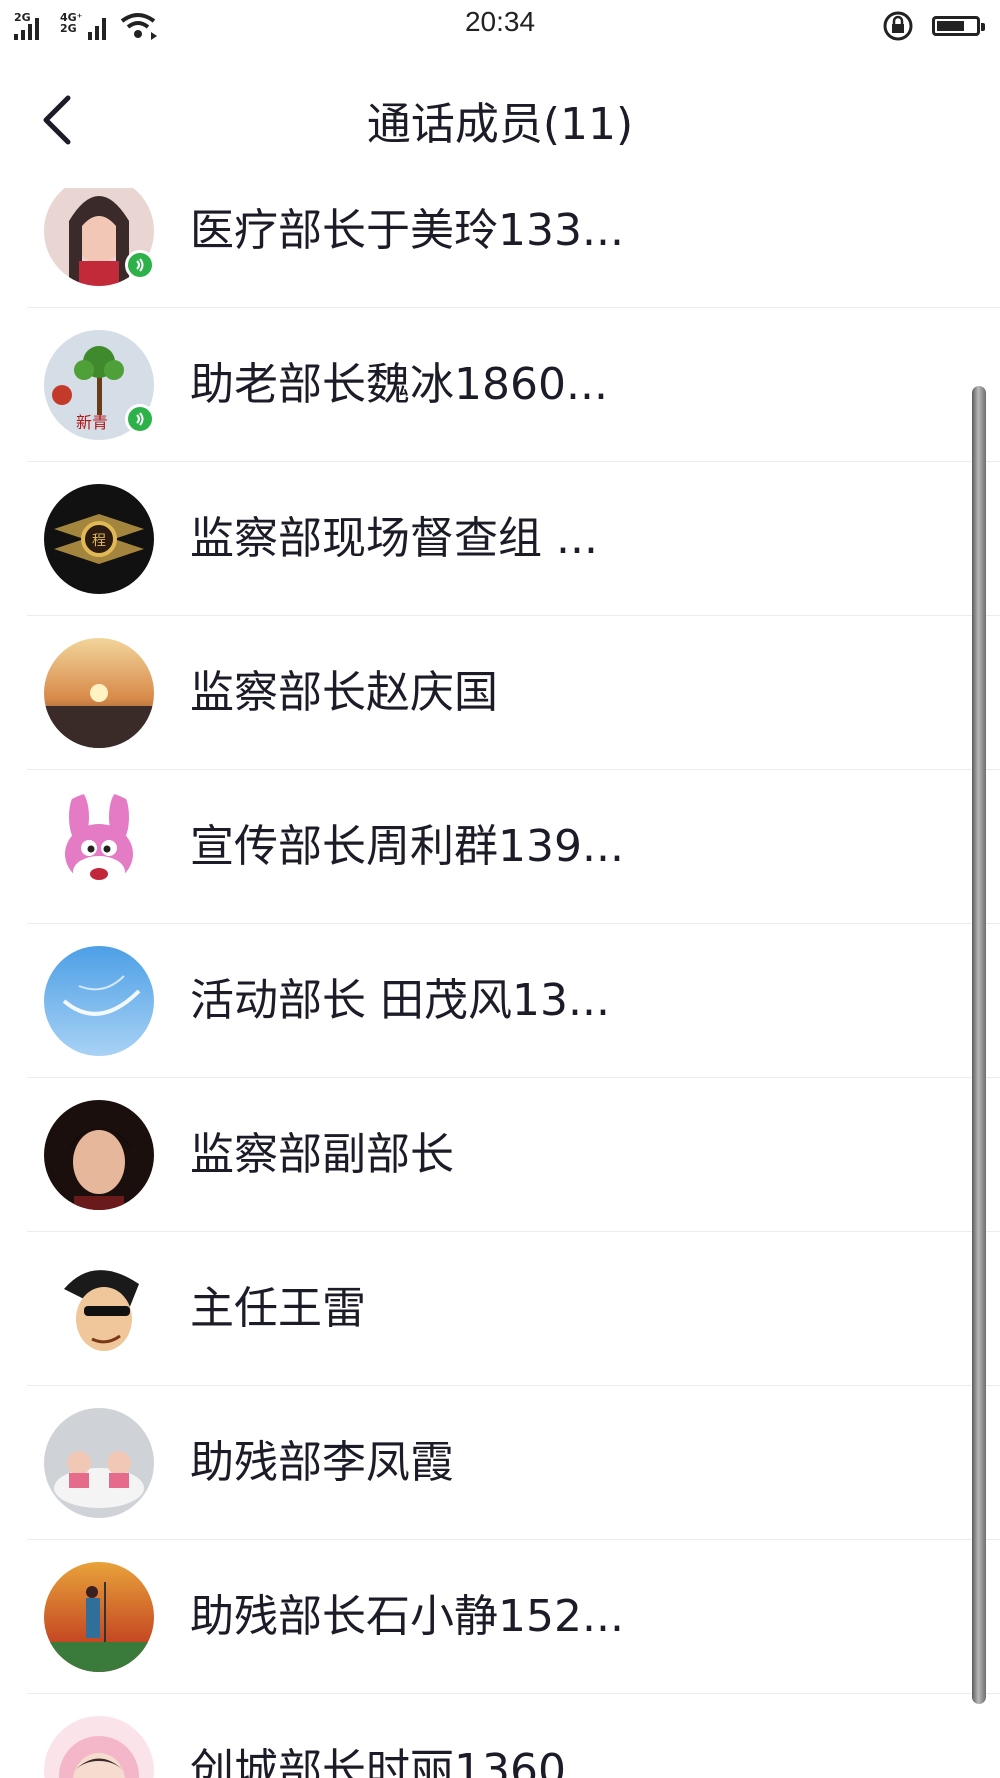  I want to click on member-name: 监察部副部长, so click(322, 1154).